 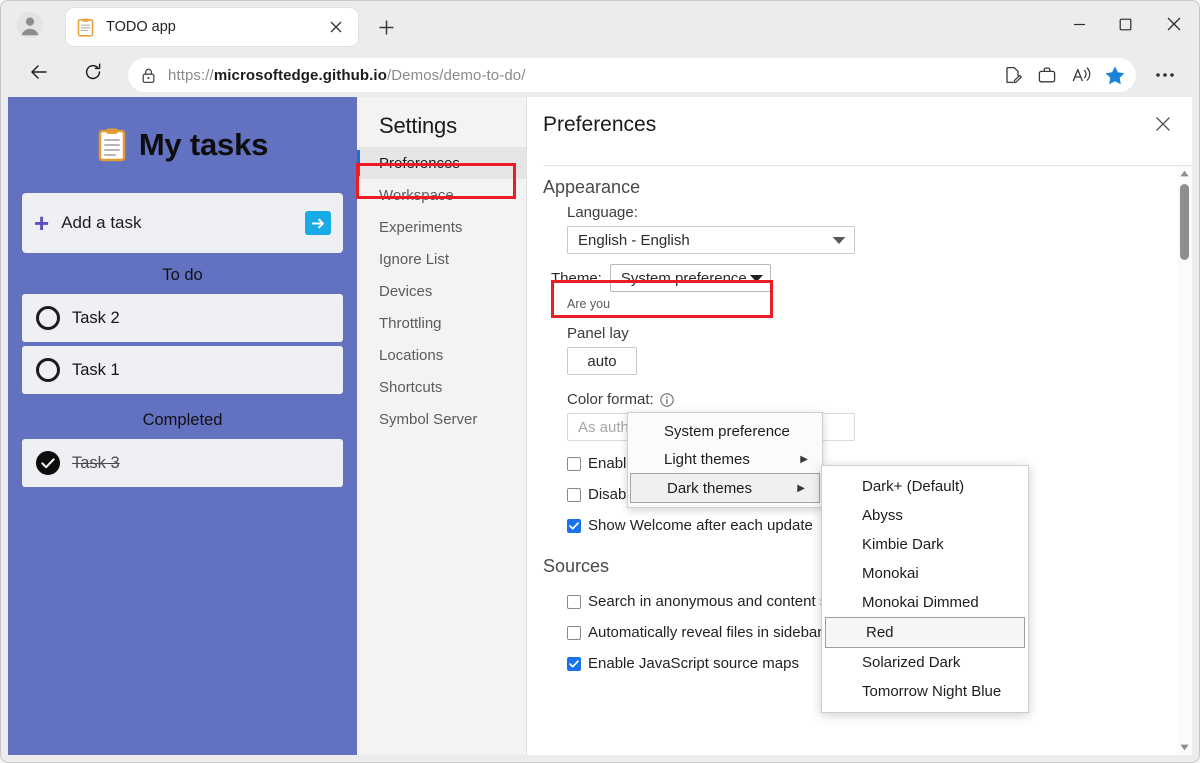 What do you see at coordinates (804, 459) in the screenshot?
I see `caret-right-icon: ▶` at bounding box center [804, 459].